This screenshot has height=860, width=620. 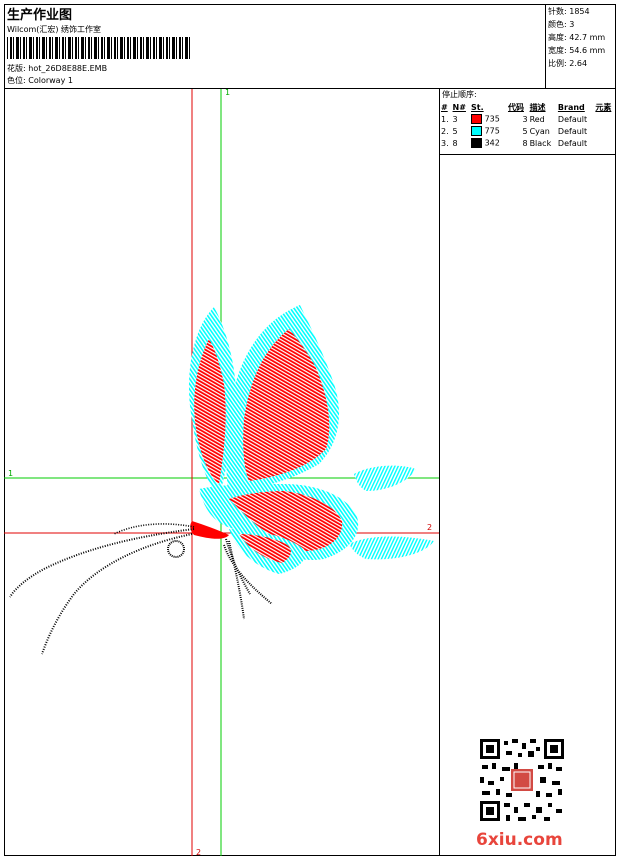 I want to click on table-row: 3. 8 342 8 Black Default, so click(x=528, y=143).